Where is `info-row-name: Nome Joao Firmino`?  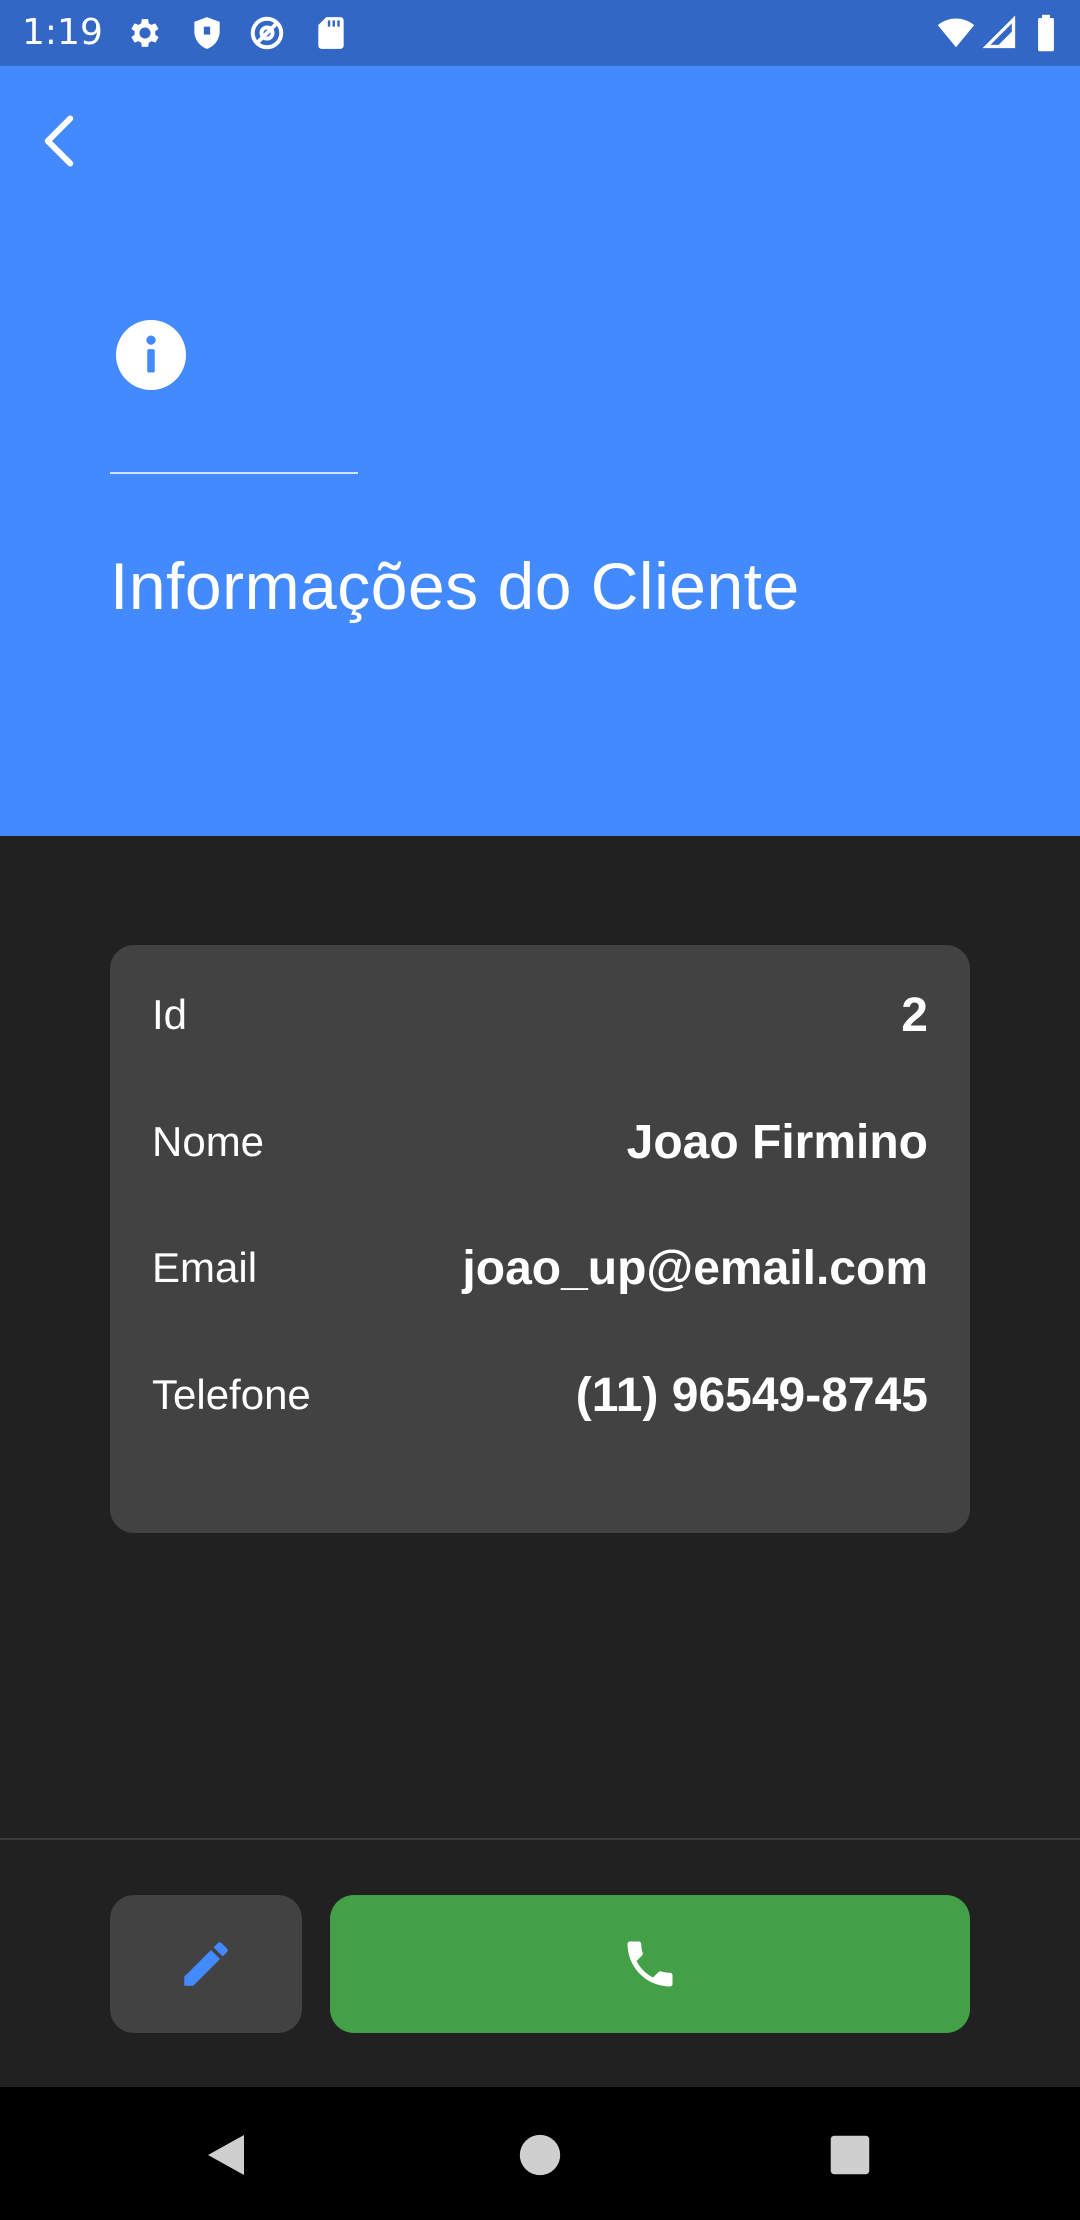 info-row-name: Nome Joao Firmino is located at coordinates (540, 1142).